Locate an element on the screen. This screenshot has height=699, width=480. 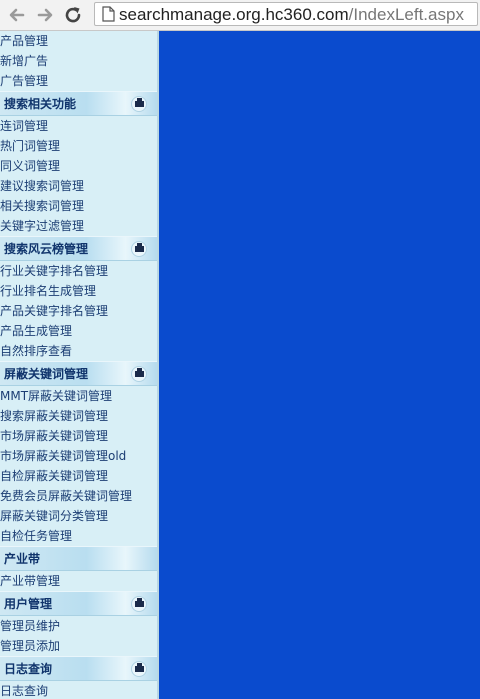
url-path: /IndexLeft.aspx is located at coordinates (406, 14).